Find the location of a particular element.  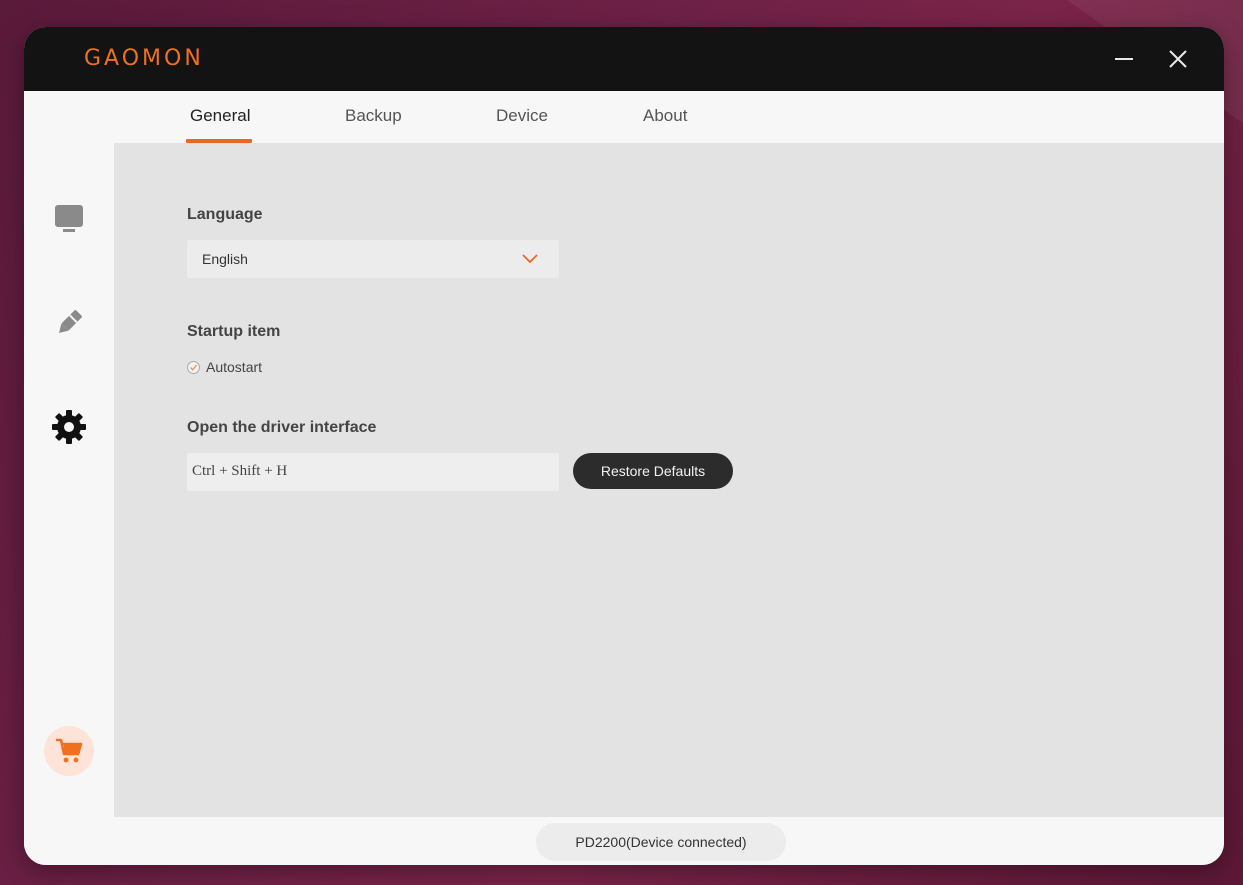

store-button is located at coordinates (69, 751).